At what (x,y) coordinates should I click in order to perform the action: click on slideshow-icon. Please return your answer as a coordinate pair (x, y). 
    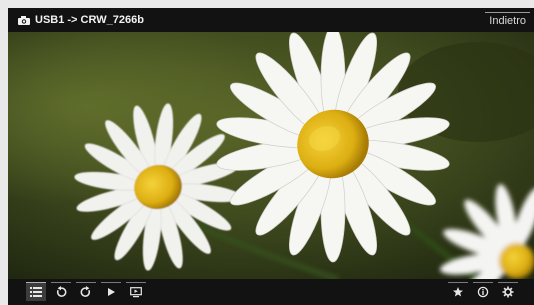
    Looking at the image, I should click on (136, 292).